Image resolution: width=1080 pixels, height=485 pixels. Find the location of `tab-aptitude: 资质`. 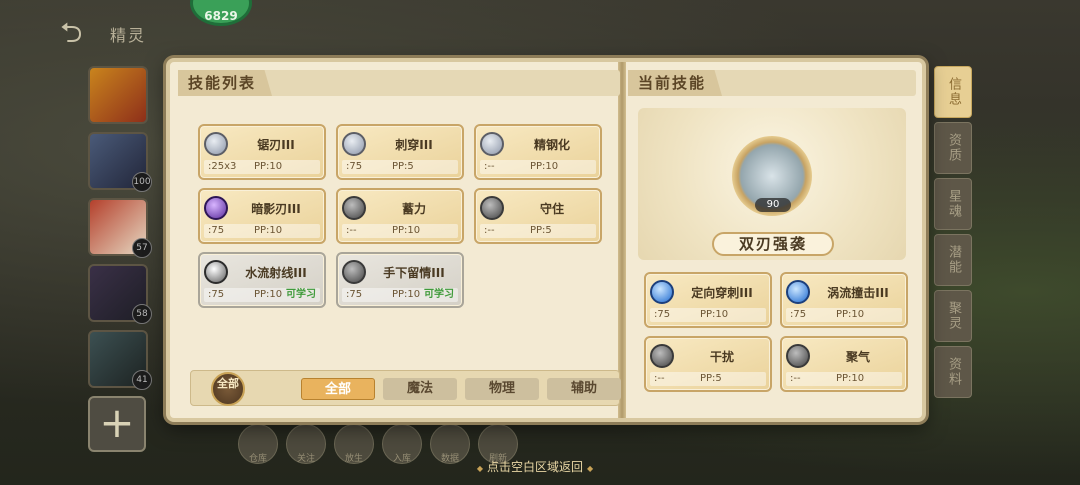

tab-aptitude: 资质 is located at coordinates (953, 148).